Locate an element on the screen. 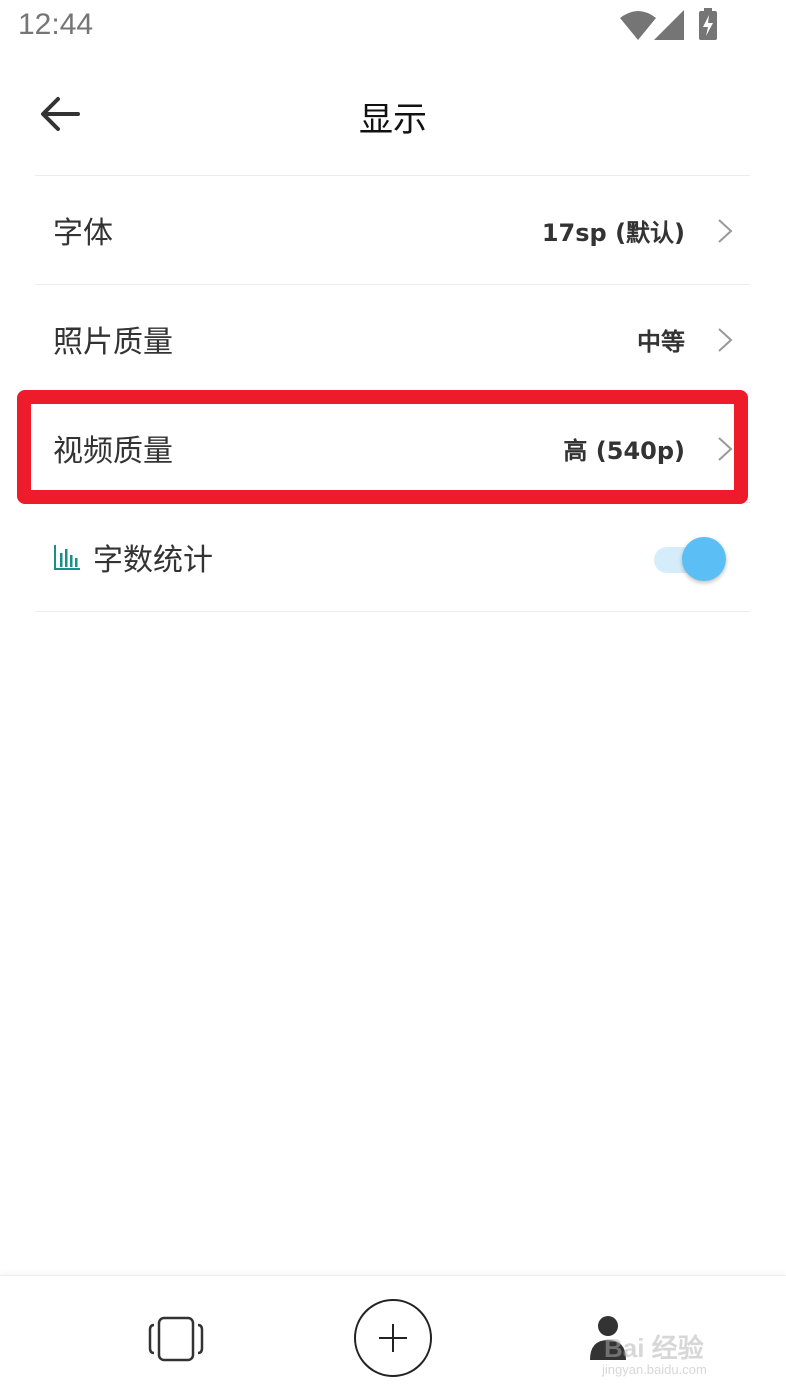 Image resolution: width=786 pixels, height=1398 pixels. nav-profile-button is located at coordinates (608, 1337).